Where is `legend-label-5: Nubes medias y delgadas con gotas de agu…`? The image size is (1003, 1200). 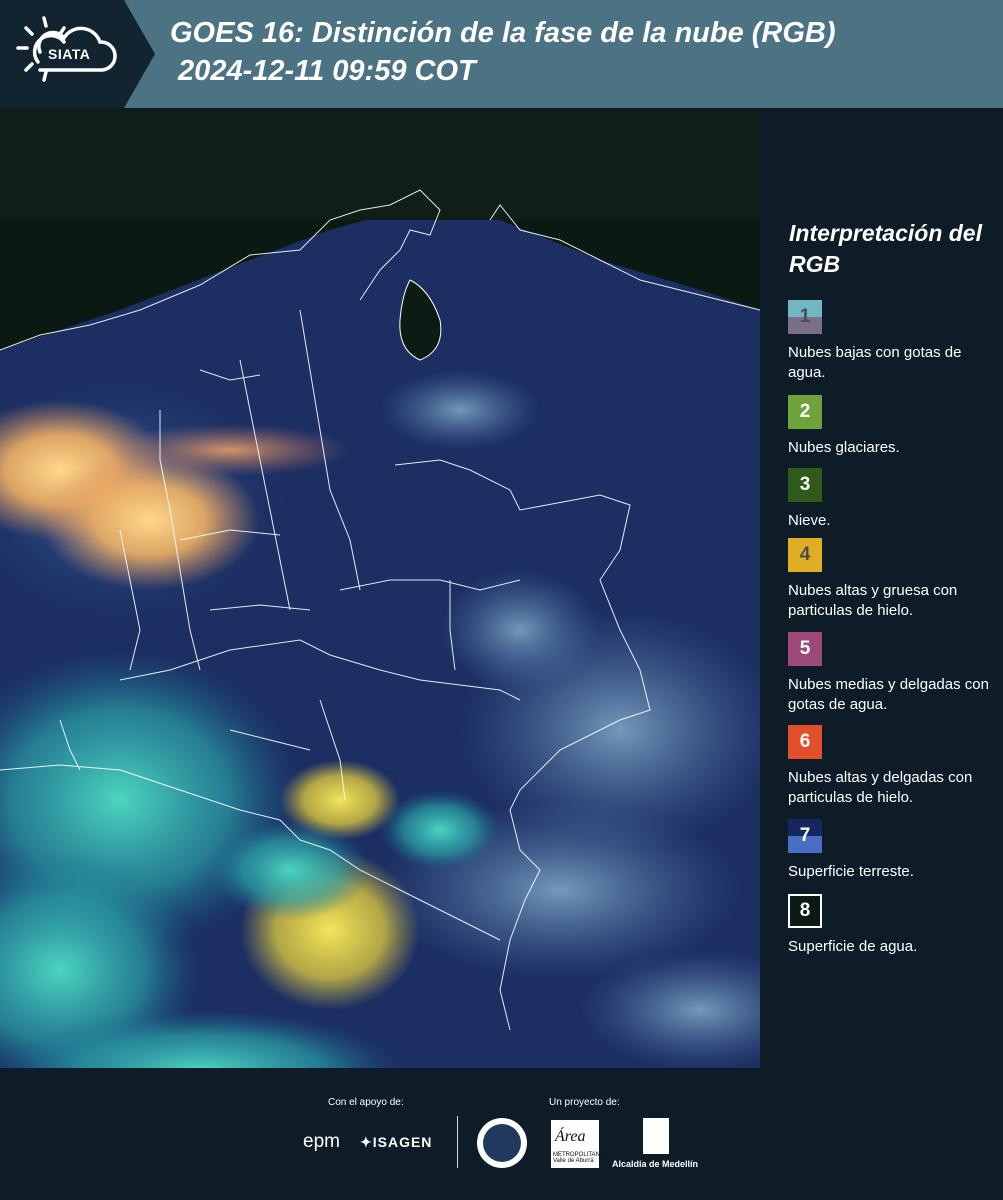
legend-label-5: Nubes medias y delgadas con gotas de agu… is located at coordinates (888, 694).